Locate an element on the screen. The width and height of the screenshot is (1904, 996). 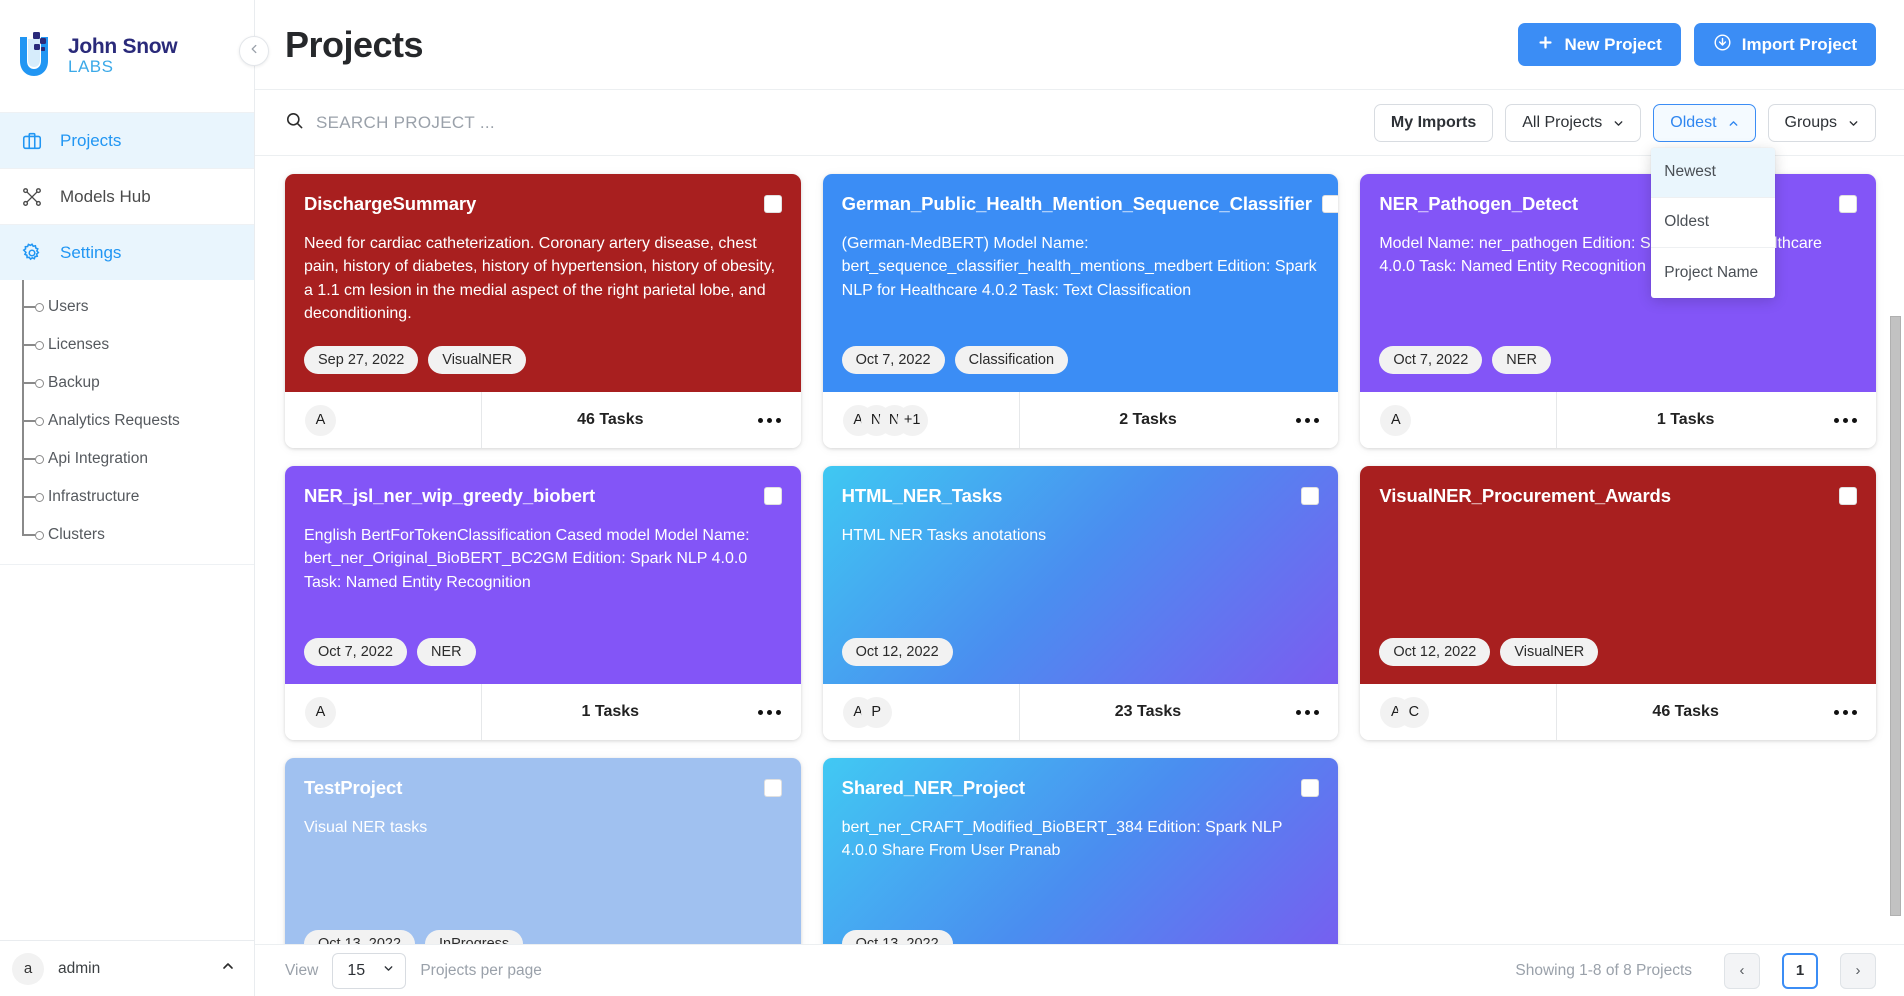
project-description: Visual NER tasks is located at coordinates (366, 828).